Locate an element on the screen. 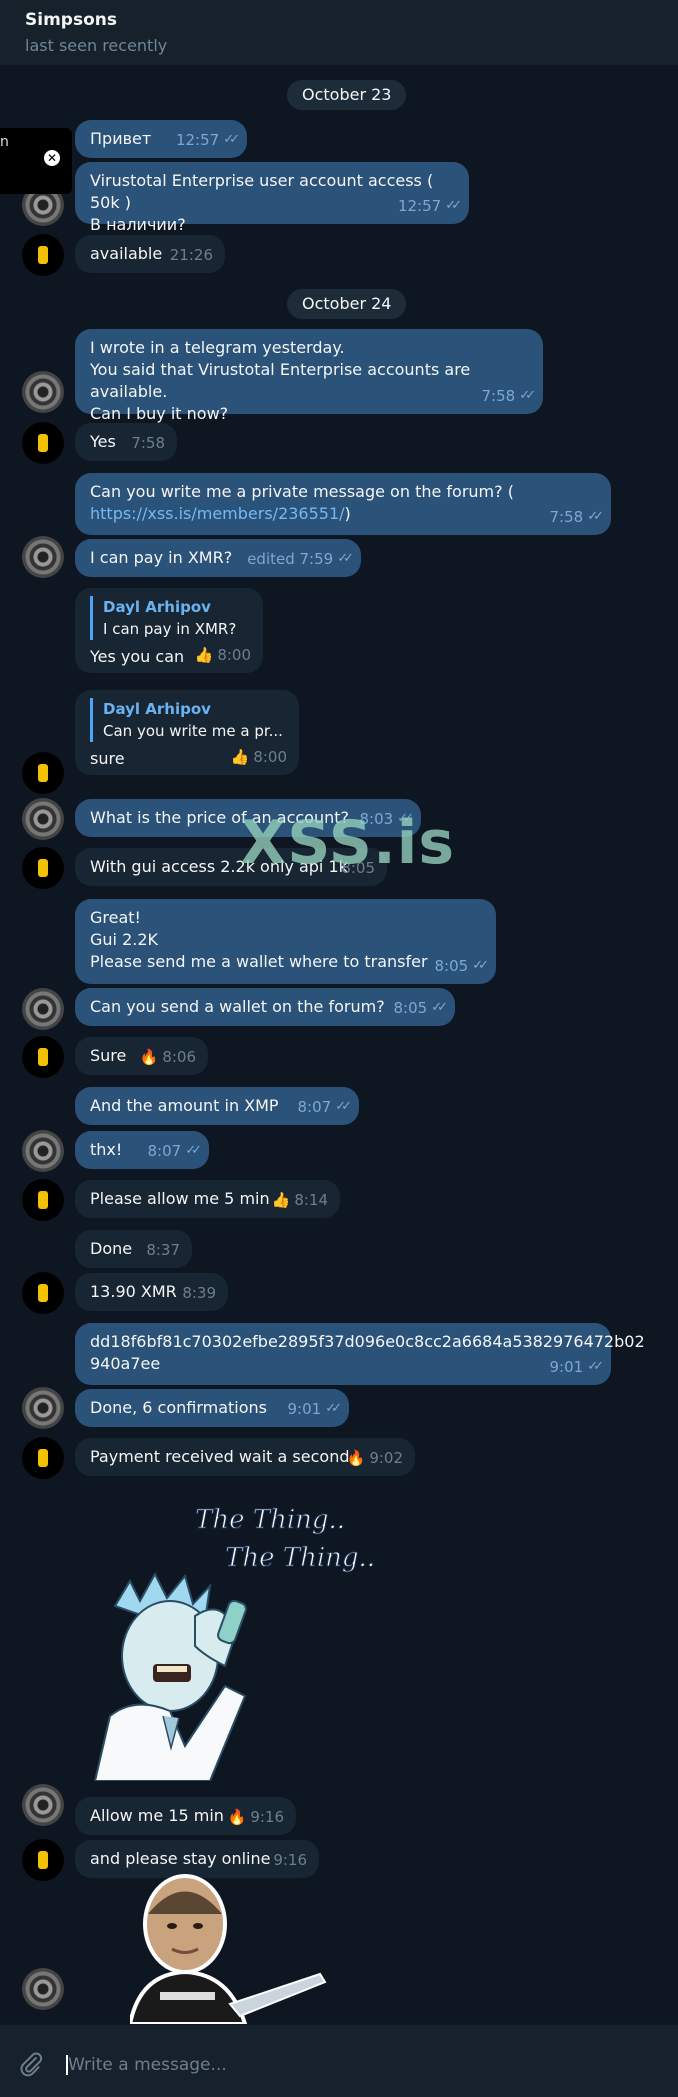  message-time: edited 7:59 is located at coordinates (290, 559).